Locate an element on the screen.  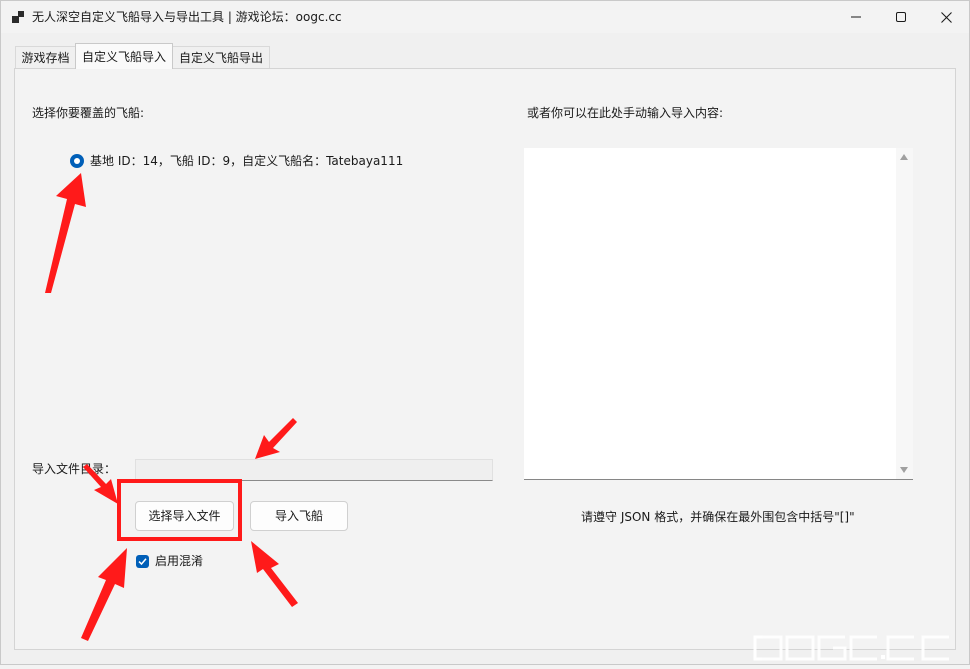
ship-radio-button is located at coordinates (77, 161).